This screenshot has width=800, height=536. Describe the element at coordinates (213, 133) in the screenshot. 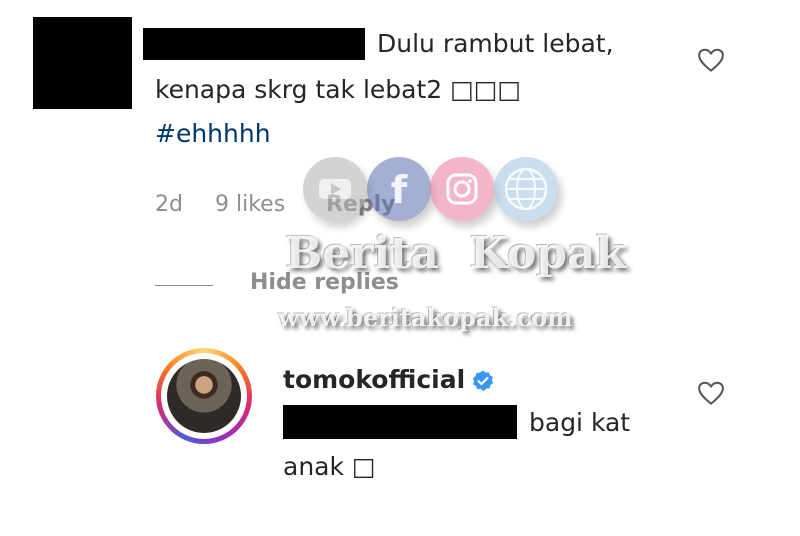

I see `comment-hashtag: #ehhhhh` at that location.